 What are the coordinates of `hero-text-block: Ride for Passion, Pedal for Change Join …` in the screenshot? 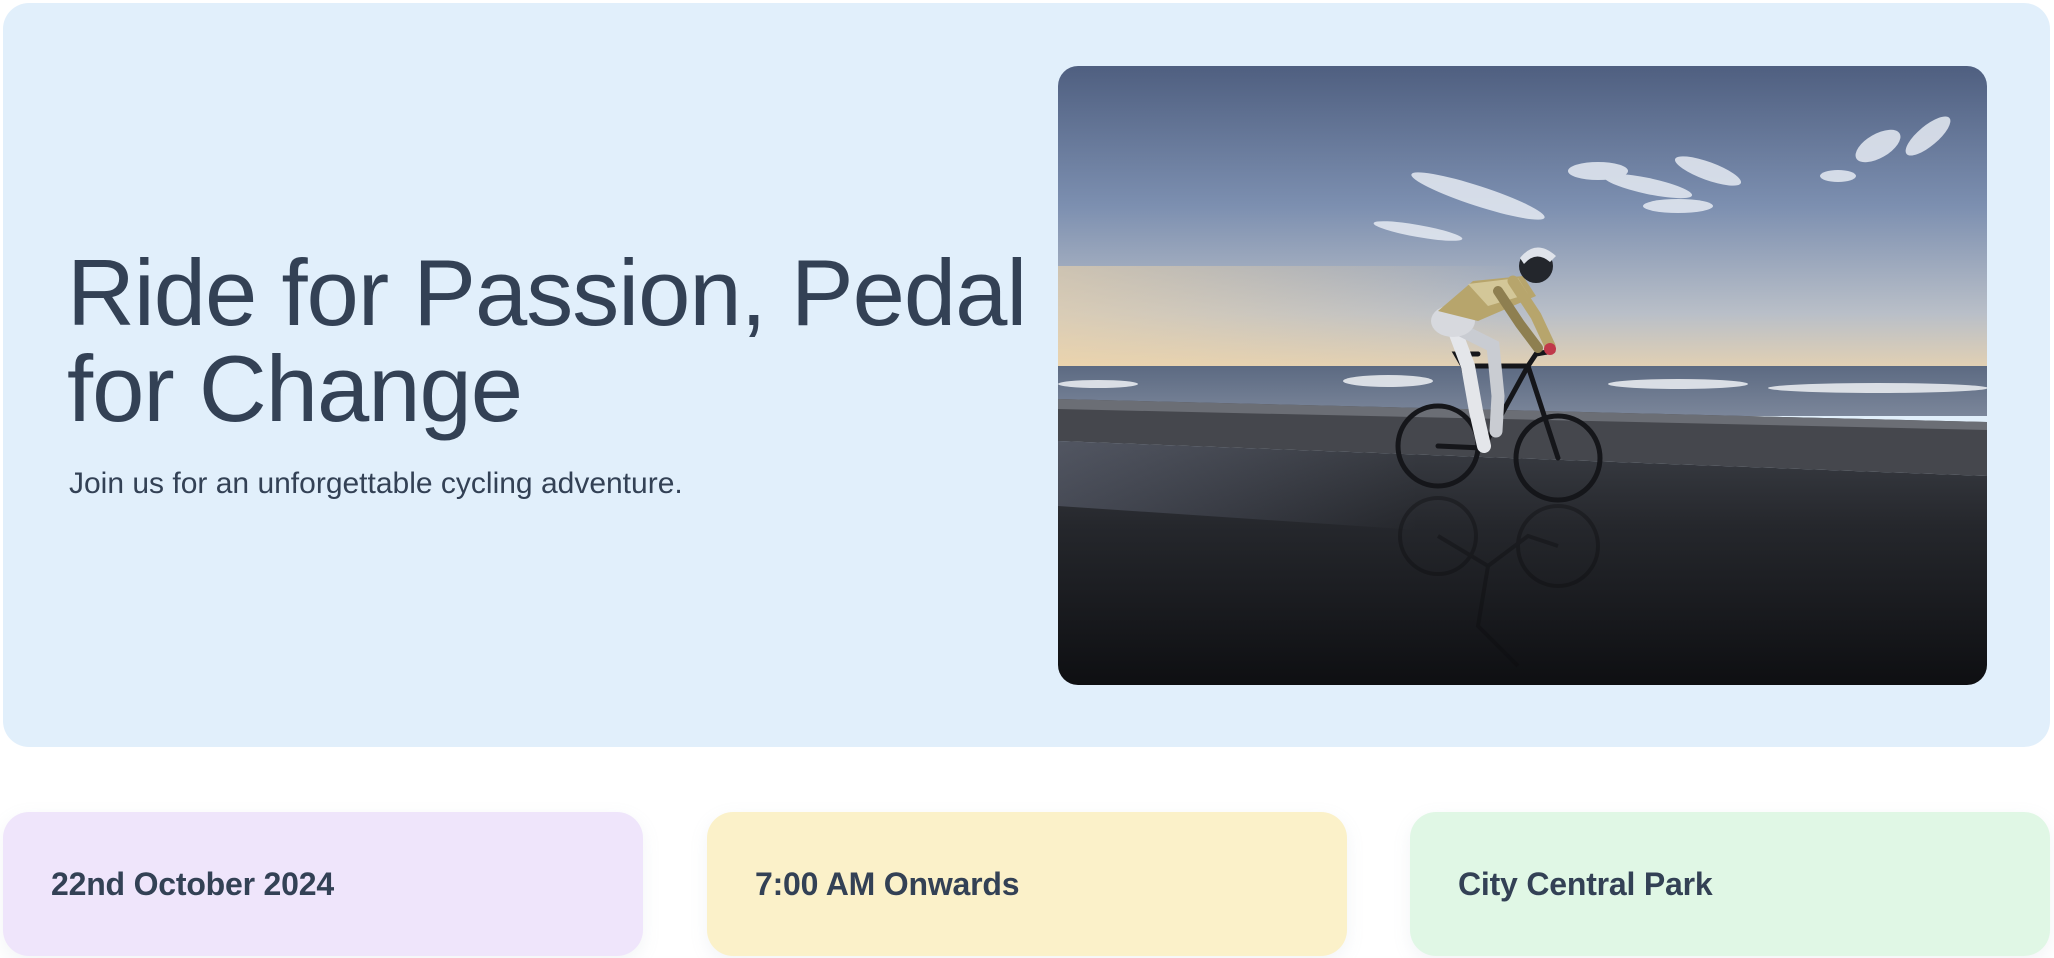 It's located at (547, 373).